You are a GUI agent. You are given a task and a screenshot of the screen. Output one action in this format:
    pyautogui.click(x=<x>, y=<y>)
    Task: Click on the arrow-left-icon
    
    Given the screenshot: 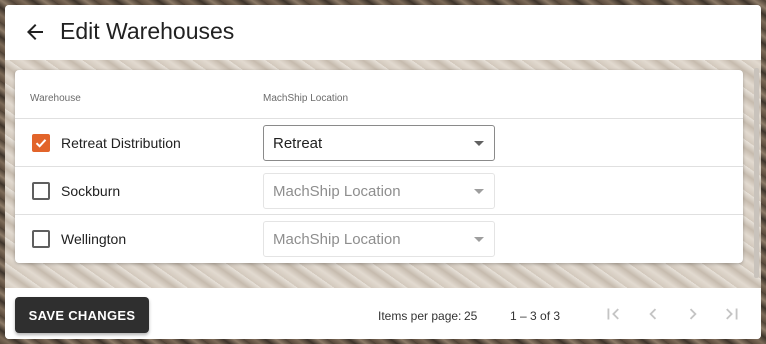 What is the action you would take?
    pyautogui.click(x=35, y=32)
    